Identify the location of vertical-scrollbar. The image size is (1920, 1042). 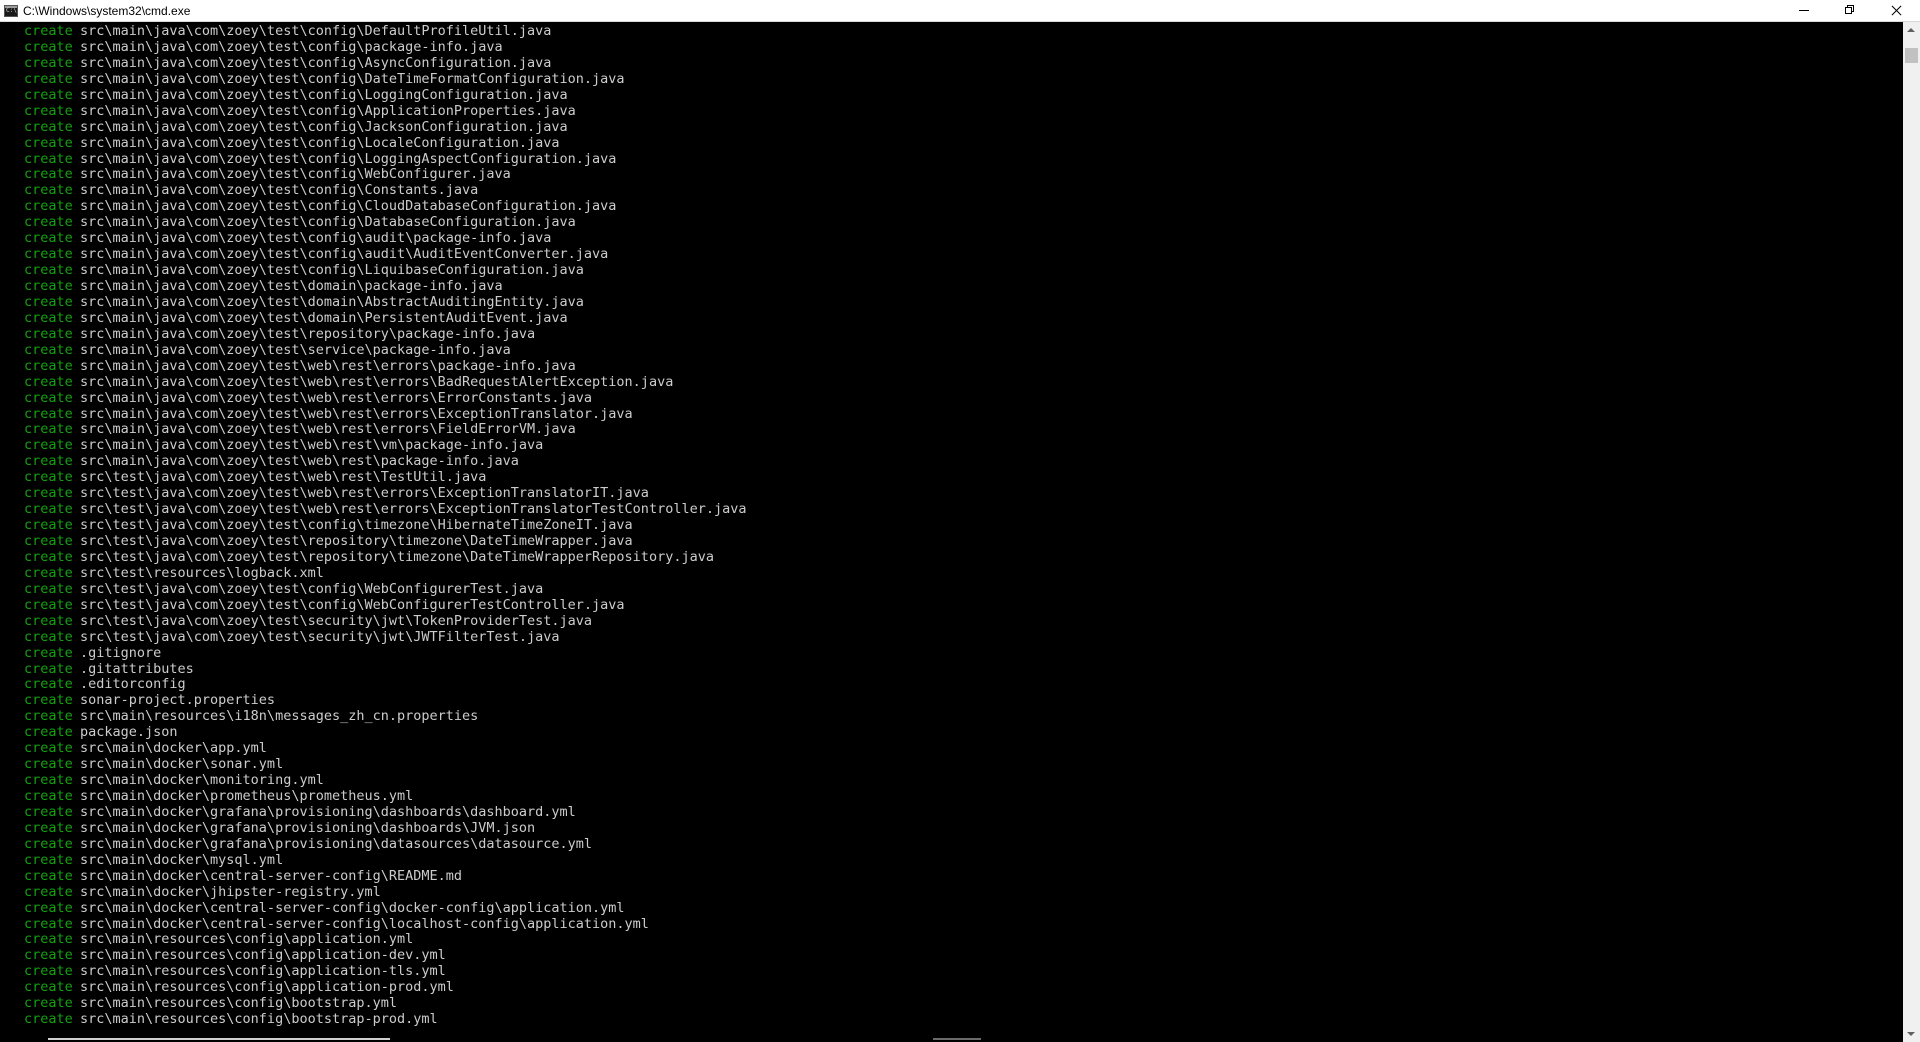
(1911, 532).